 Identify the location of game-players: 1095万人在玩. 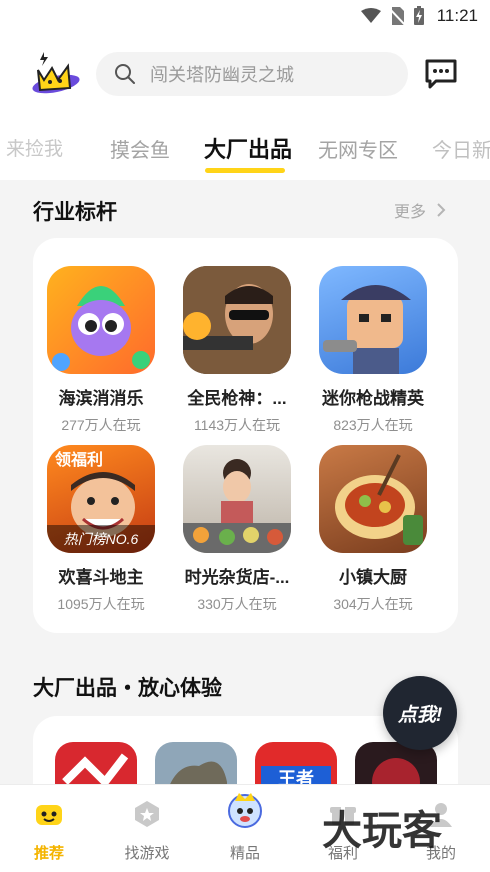
(101, 604).